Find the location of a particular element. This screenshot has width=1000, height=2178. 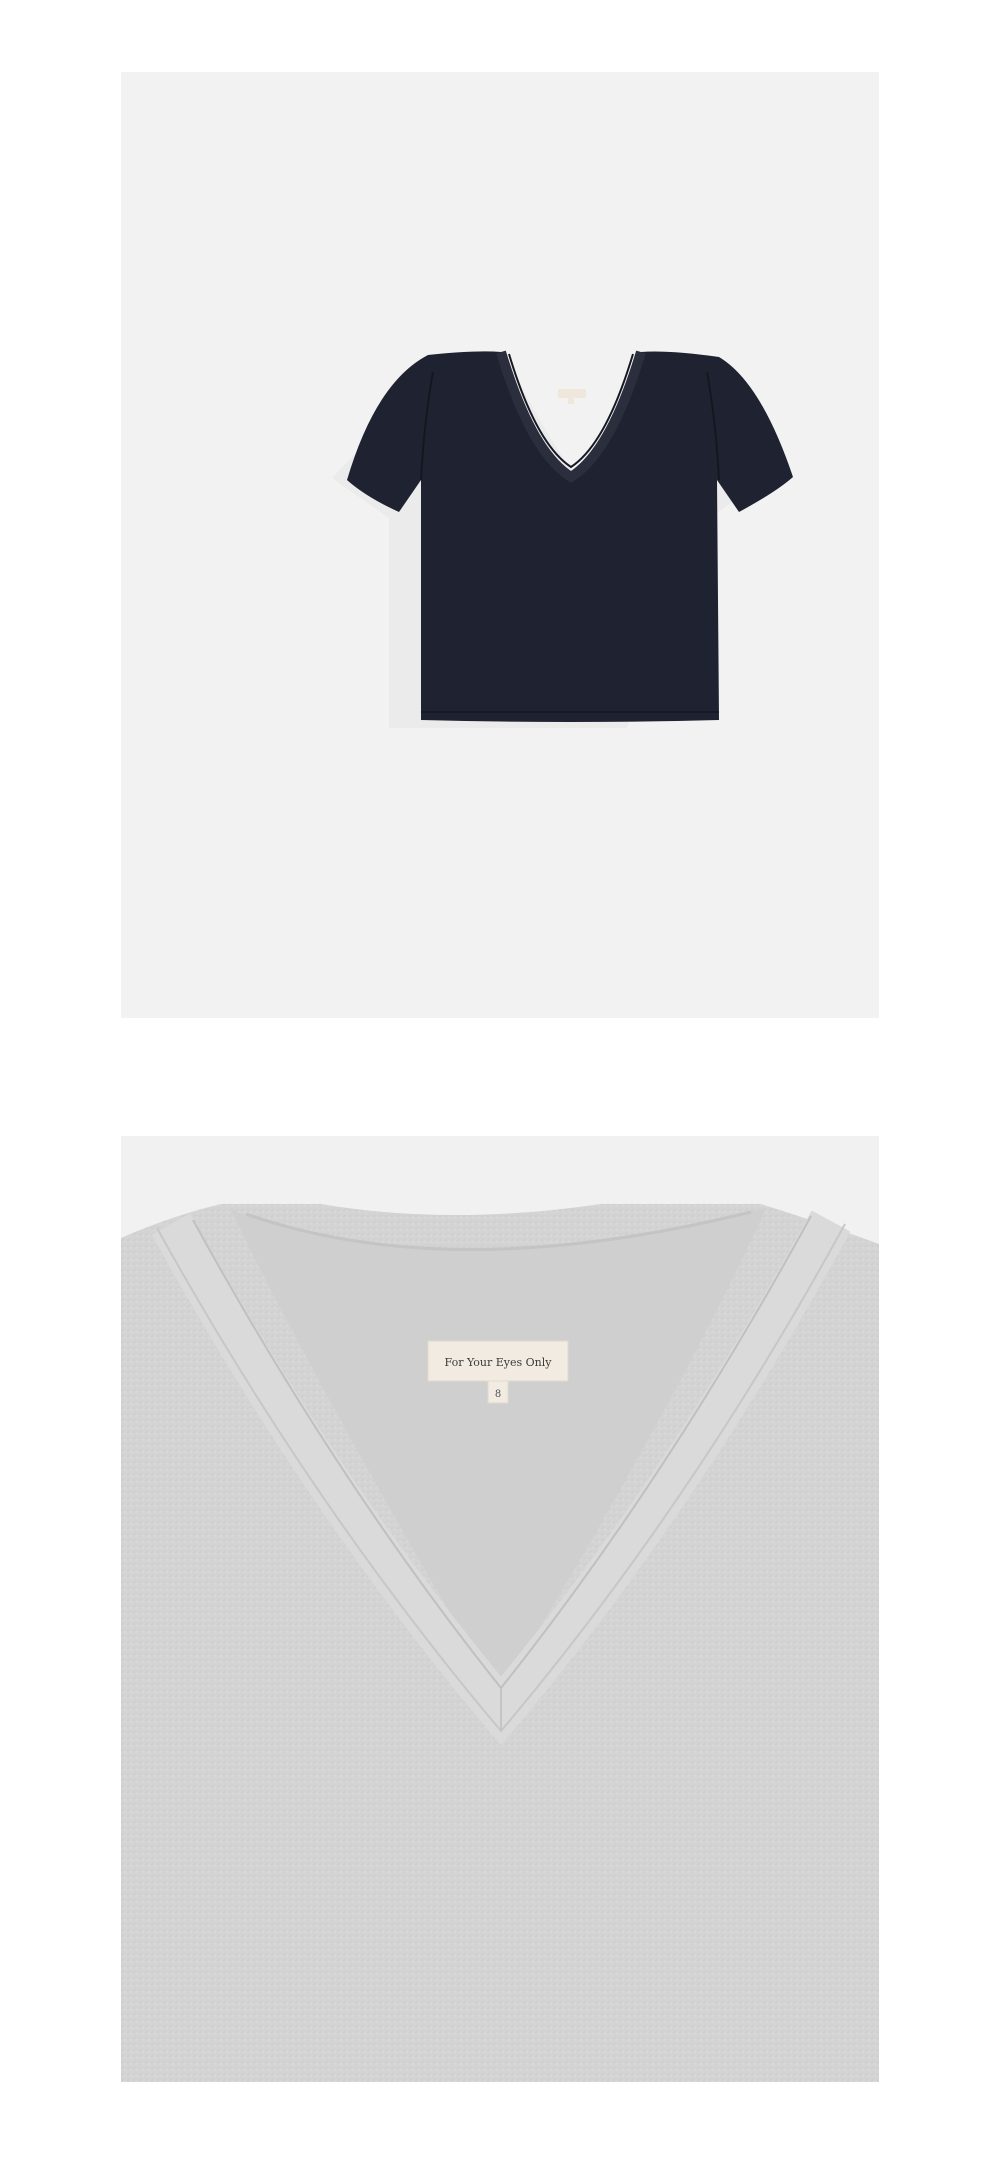

inner-brand-label is located at coordinates (572, 393).